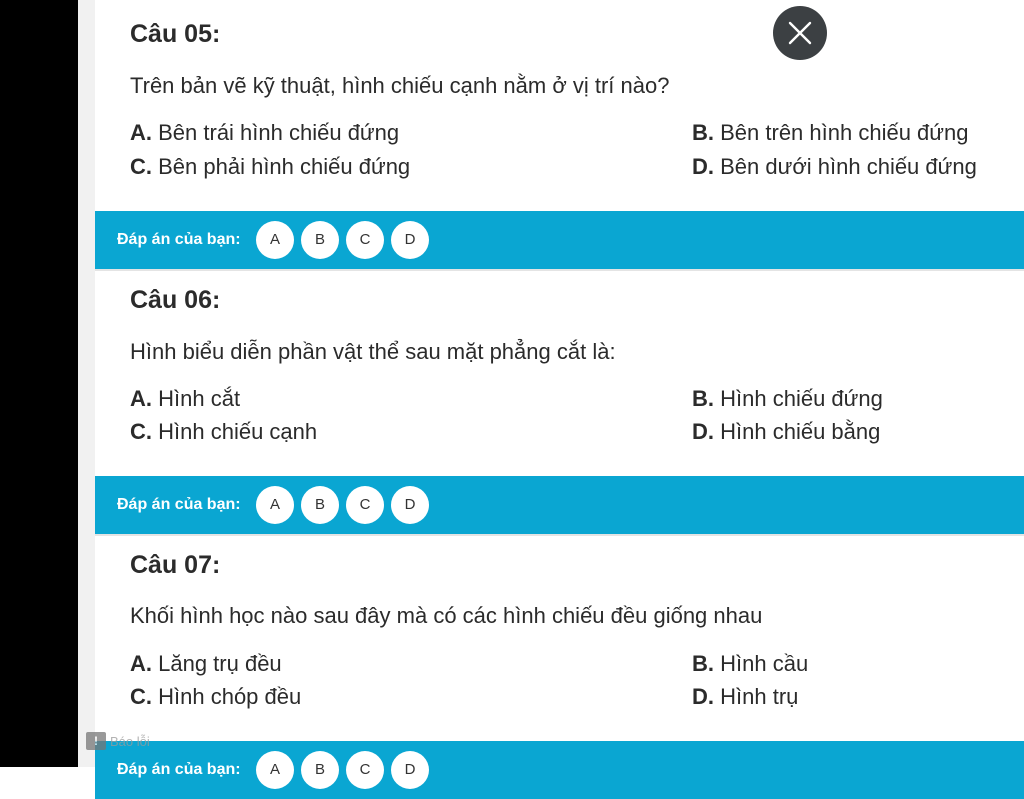  I want to click on option-c: C. Bên phải hình chiếu đứng, so click(270, 167).